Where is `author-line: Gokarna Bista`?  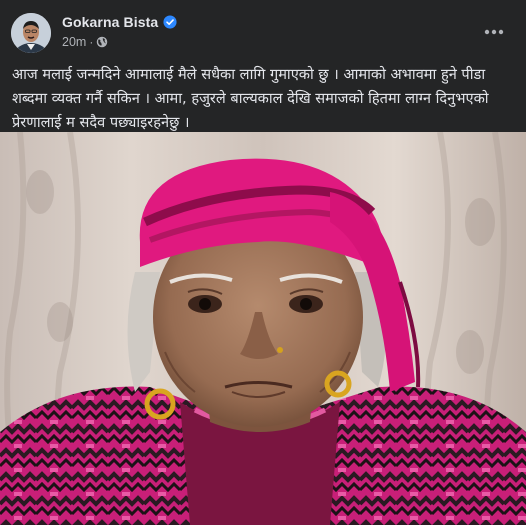
author-line: Gokarna Bista is located at coordinates (119, 22).